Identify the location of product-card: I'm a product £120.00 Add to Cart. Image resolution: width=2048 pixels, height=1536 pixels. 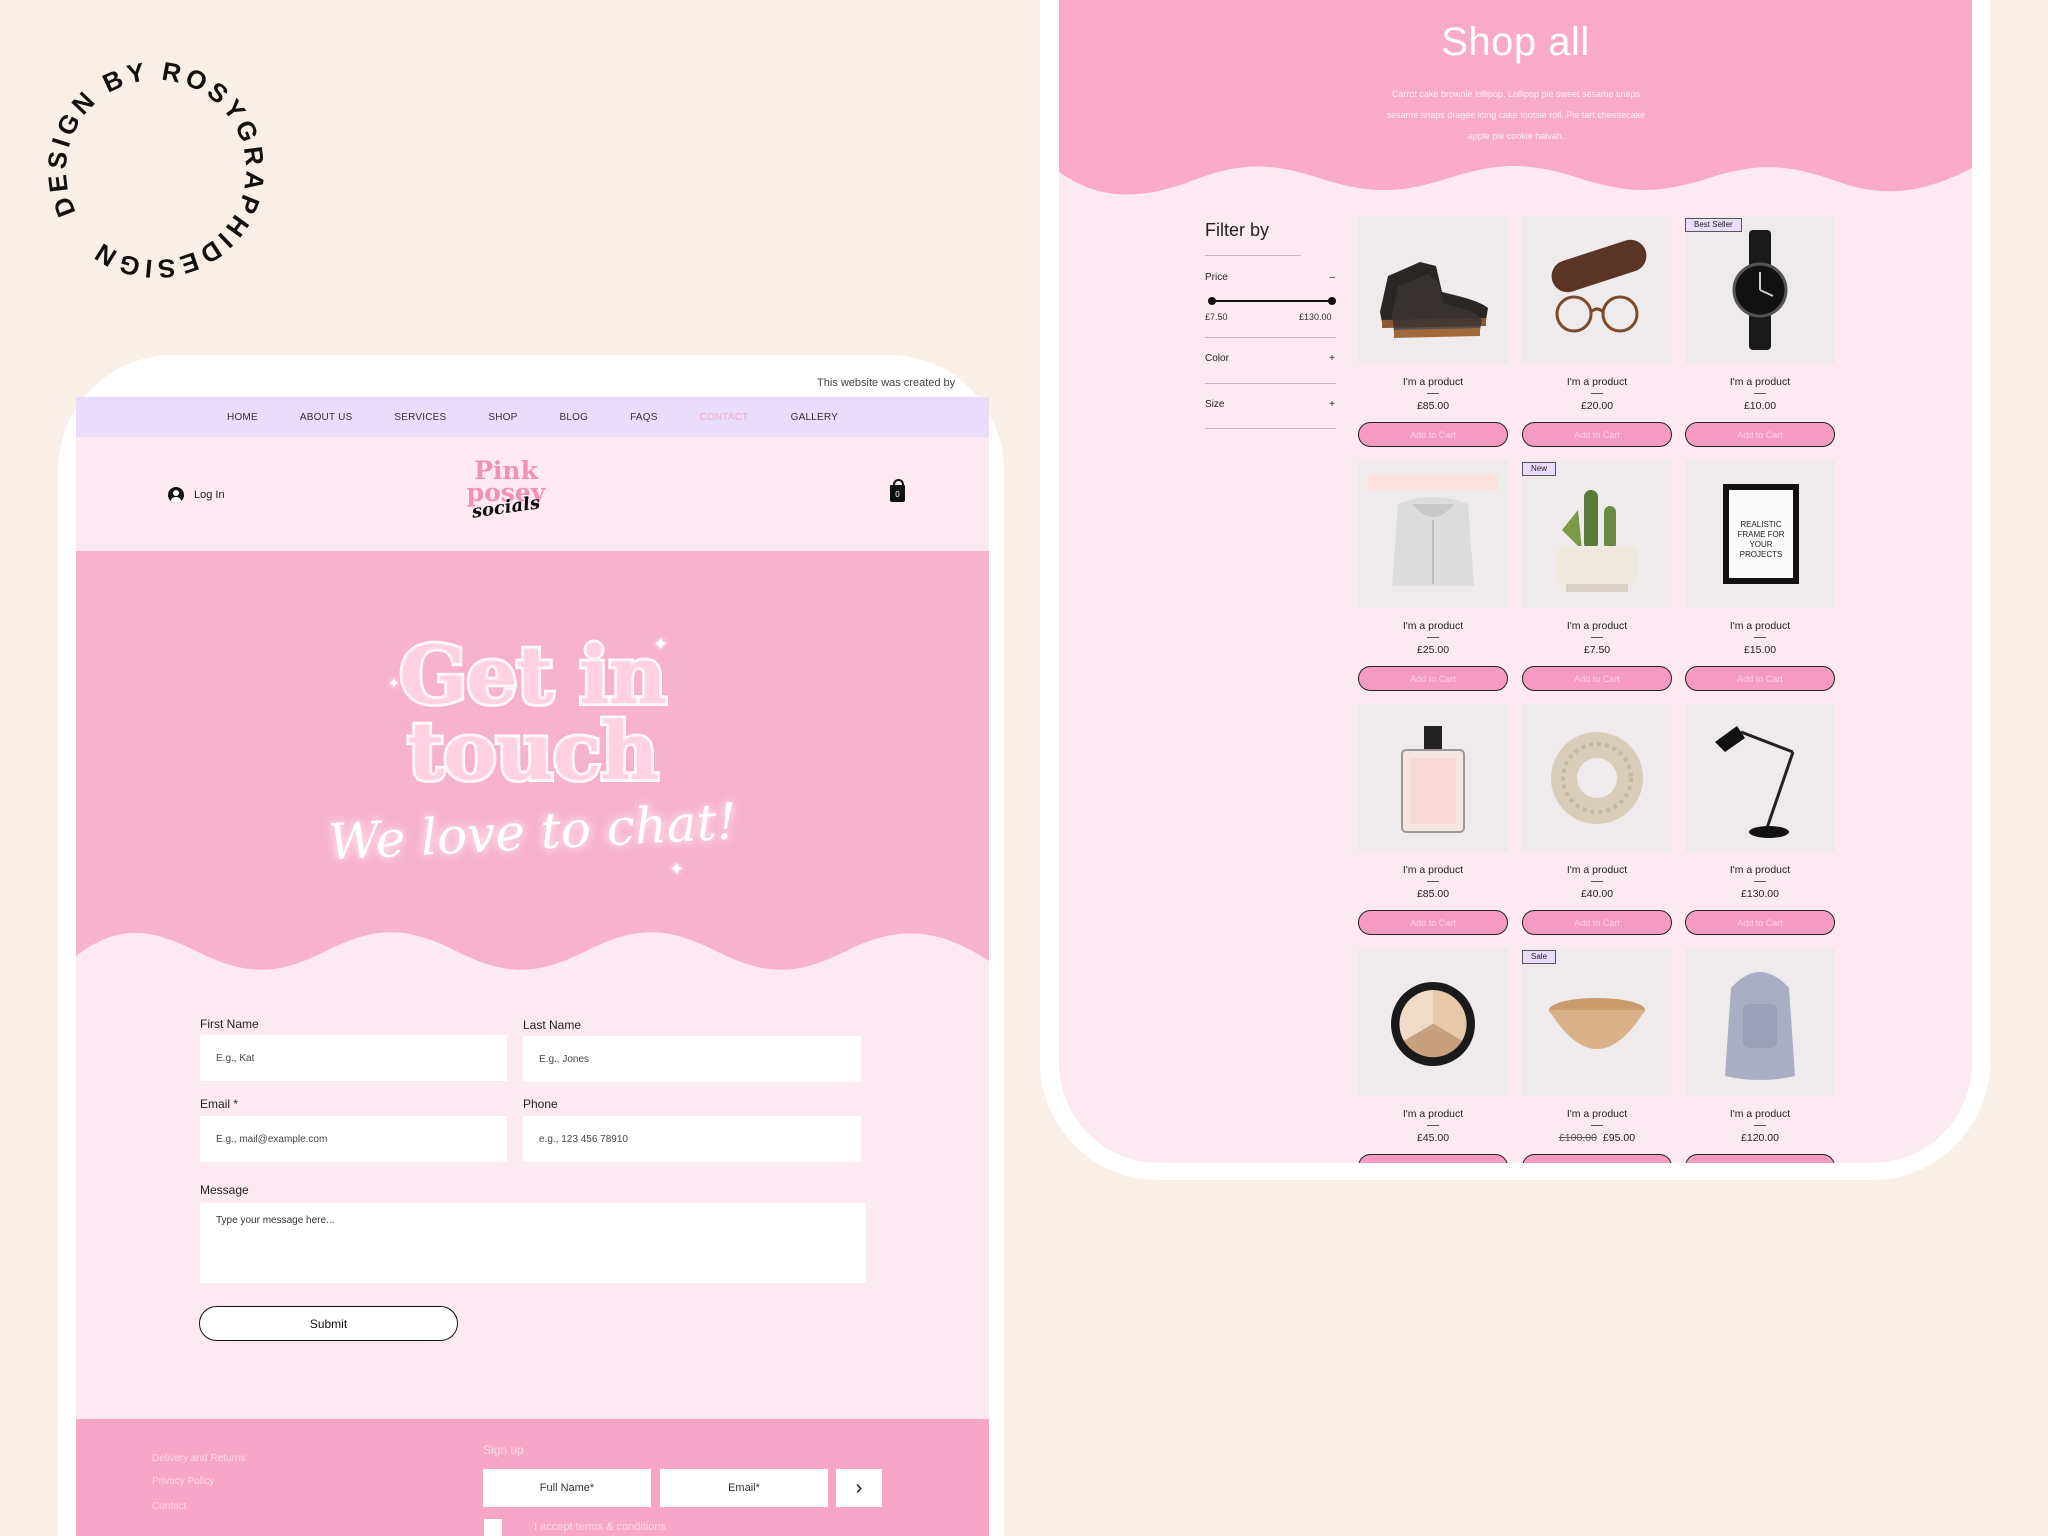
(1760, 1055).